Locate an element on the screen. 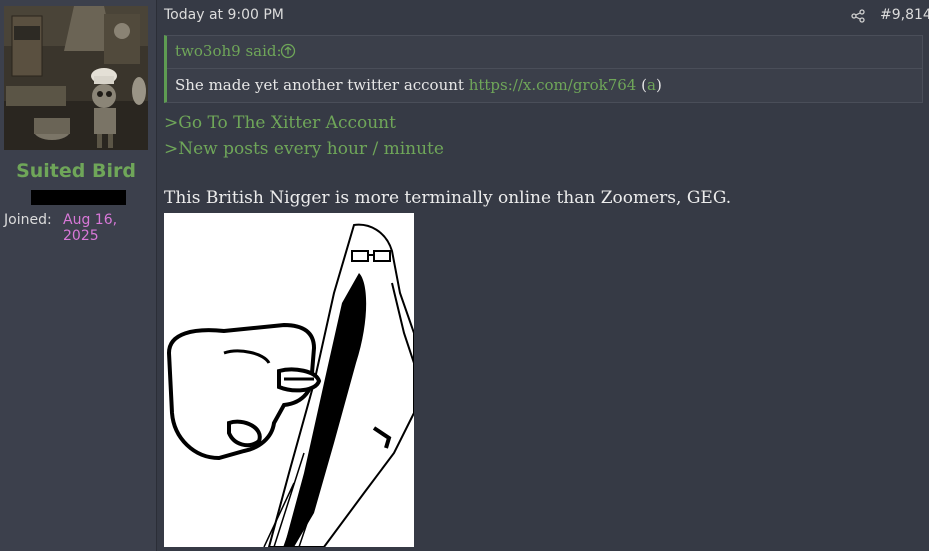 Image resolution: width=929 pixels, height=551 pixels. joined-label: Joined: is located at coordinates (28, 220).